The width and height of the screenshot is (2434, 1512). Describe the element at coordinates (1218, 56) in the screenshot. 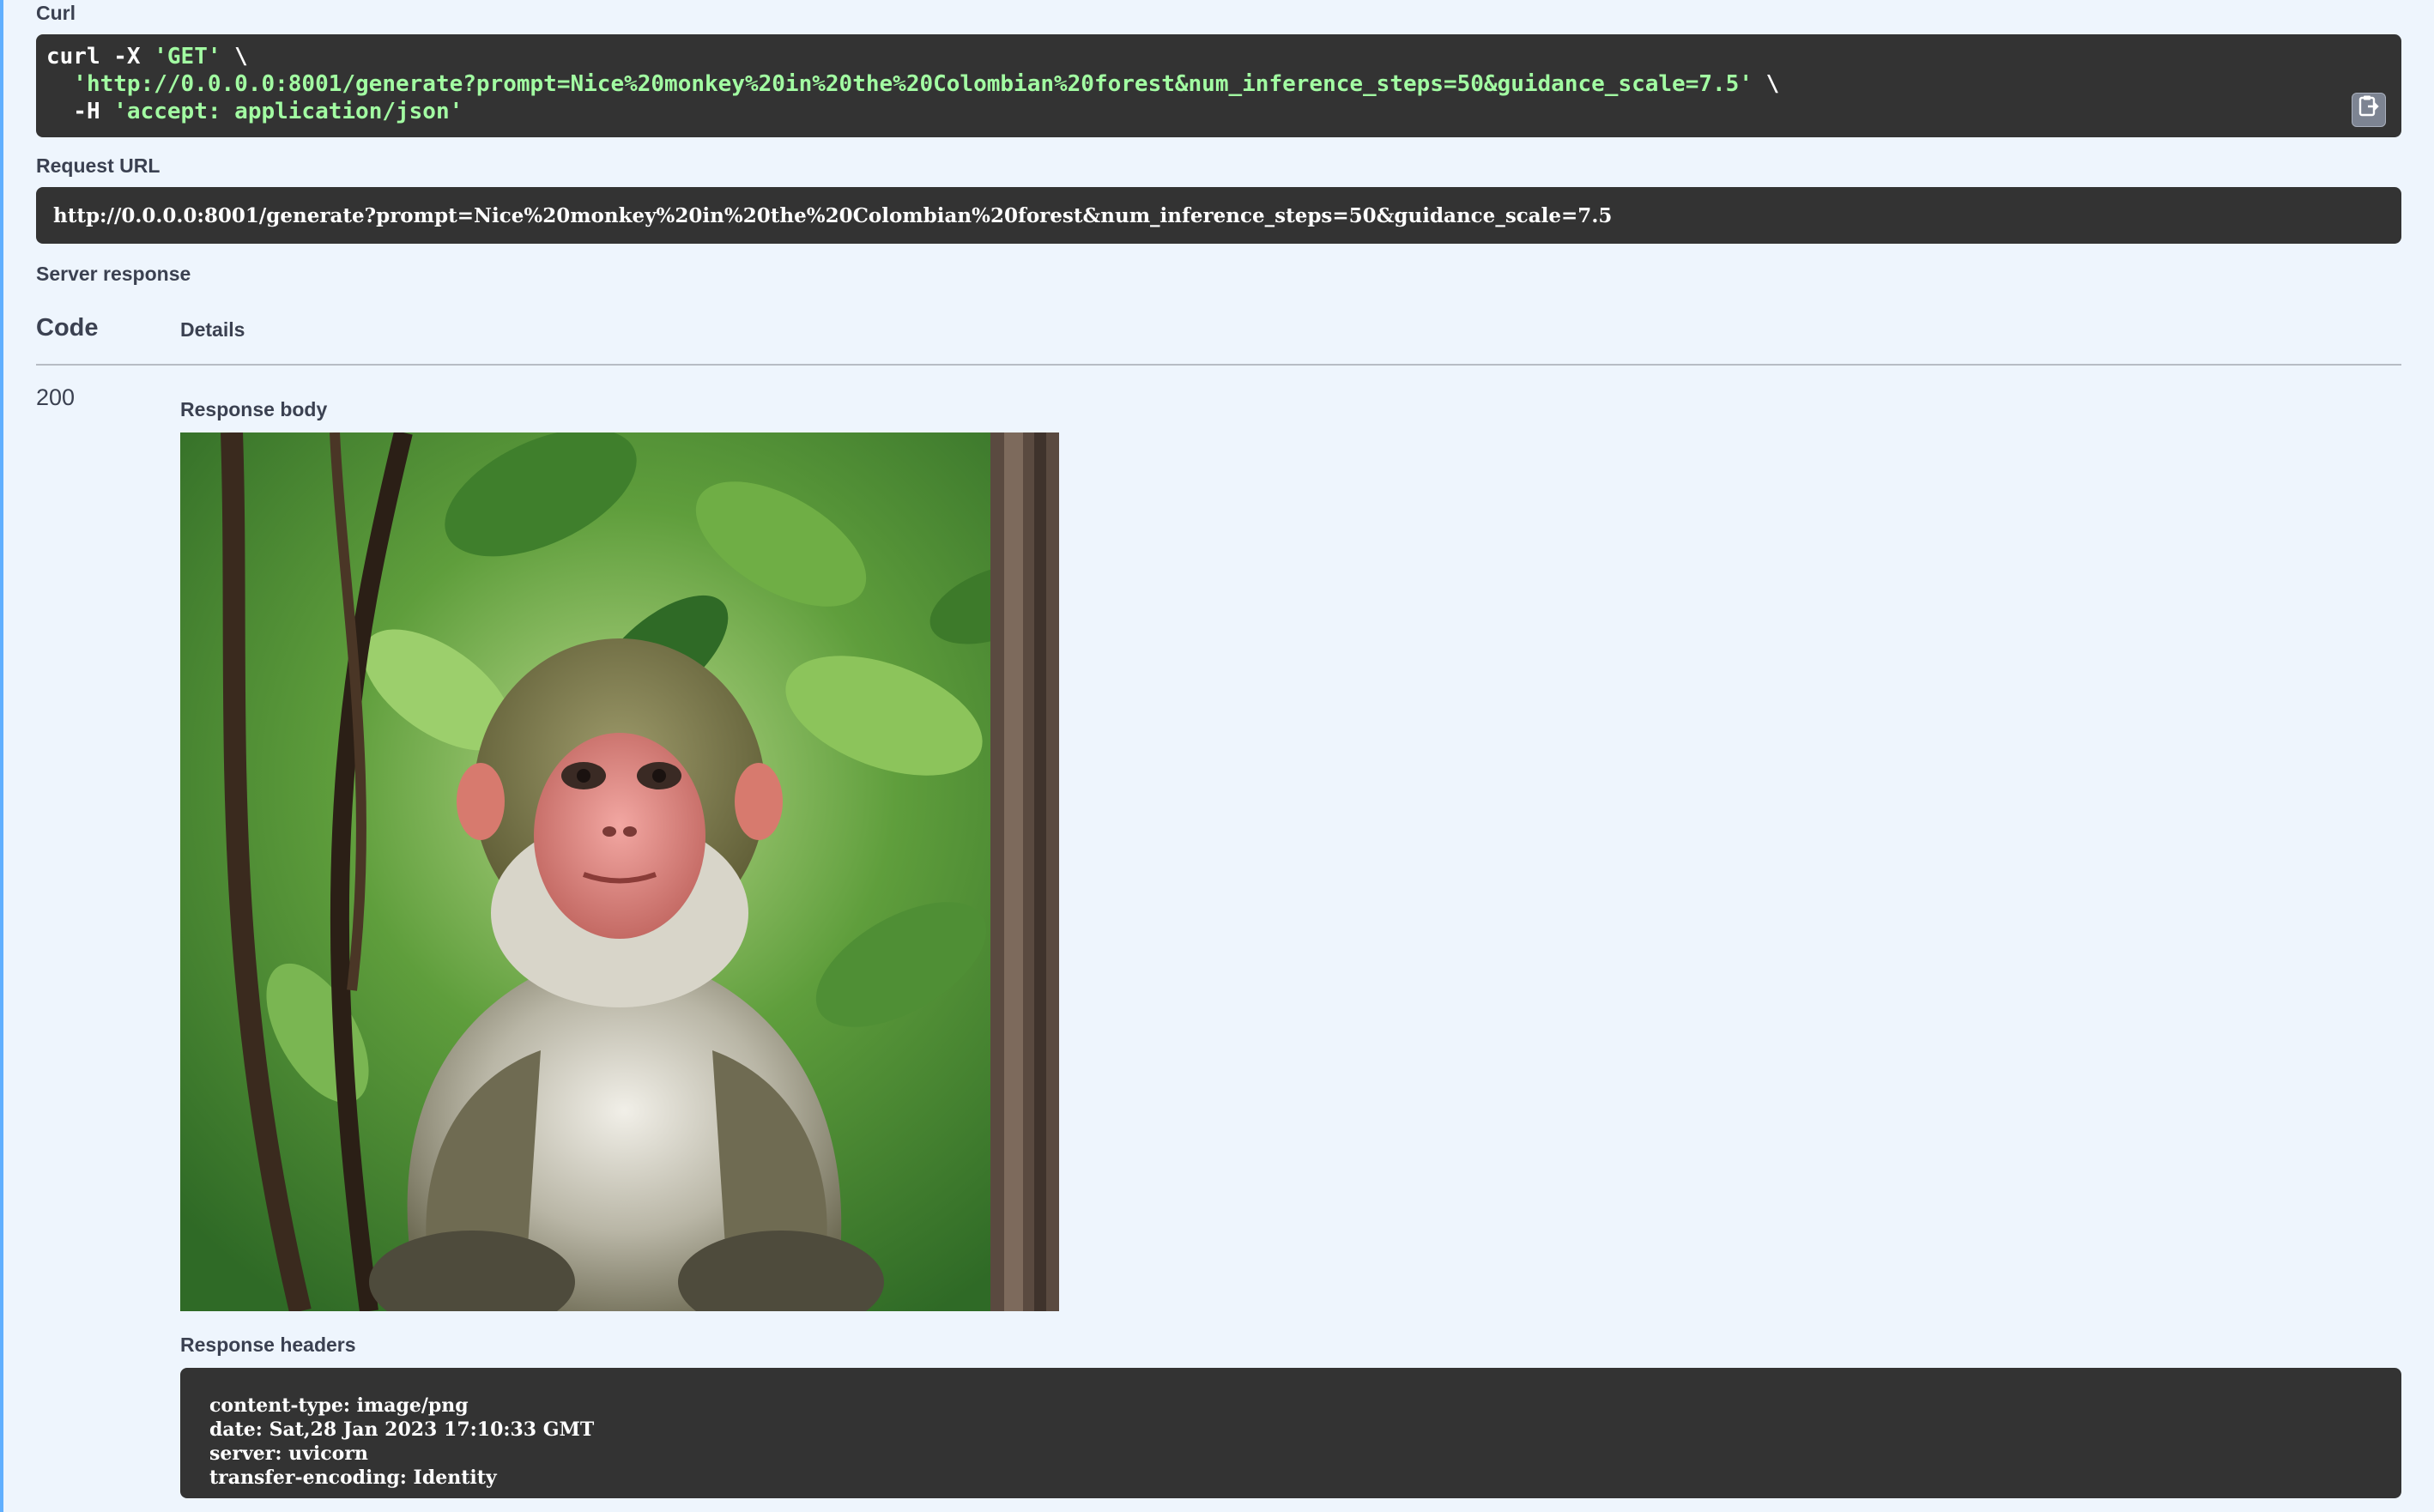

I see `curl-line-1: curl -X 'GET' \` at that location.